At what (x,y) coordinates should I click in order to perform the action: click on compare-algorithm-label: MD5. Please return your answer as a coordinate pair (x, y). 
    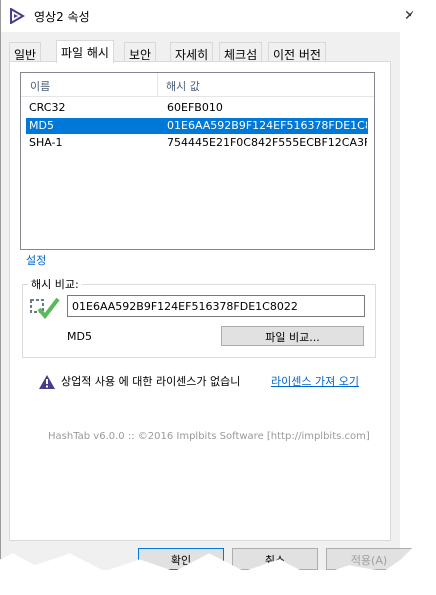
    Looking at the image, I should click on (79, 336).